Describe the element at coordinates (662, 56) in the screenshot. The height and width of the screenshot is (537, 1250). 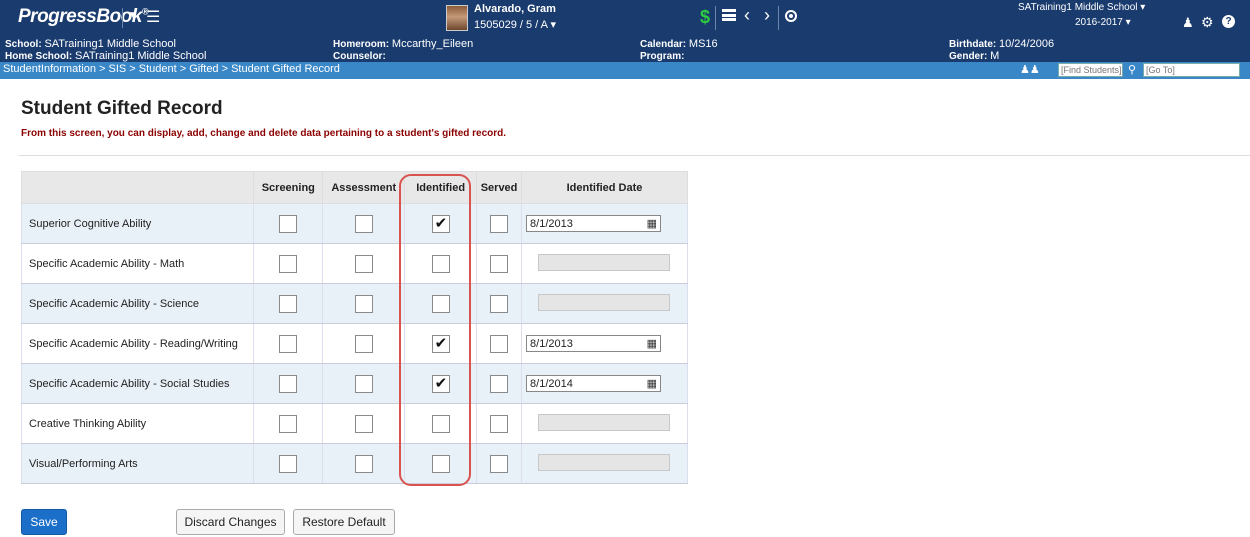
I see `program-info: Program:` at that location.